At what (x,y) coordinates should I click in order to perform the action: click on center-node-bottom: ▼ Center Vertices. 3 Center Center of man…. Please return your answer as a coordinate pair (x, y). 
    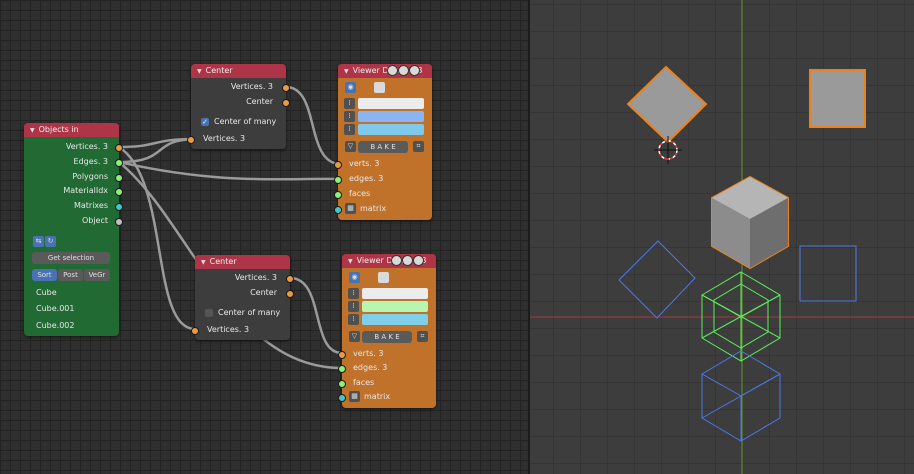
    Looking at the image, I should click on (242, 297).